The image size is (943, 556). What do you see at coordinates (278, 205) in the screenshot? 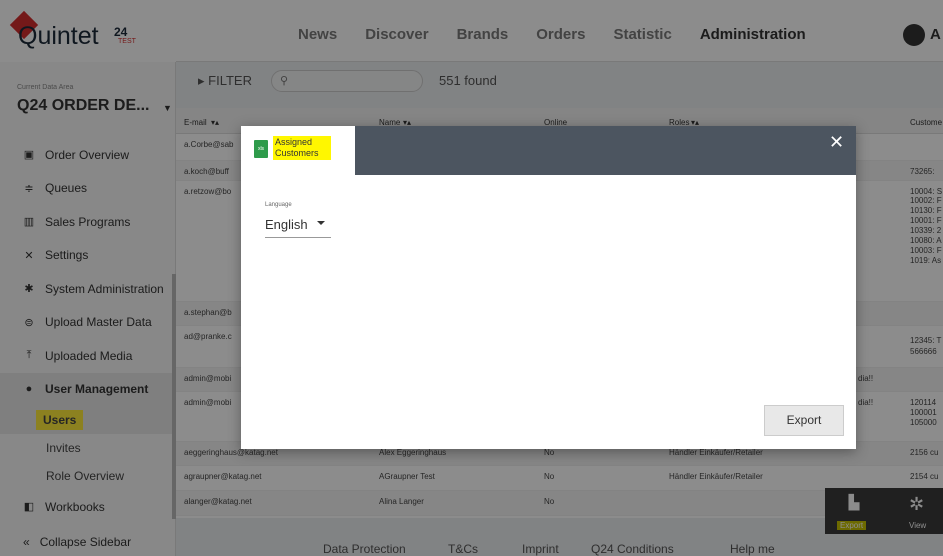
I see `language-label: Language` at bounding box center [278, 205].